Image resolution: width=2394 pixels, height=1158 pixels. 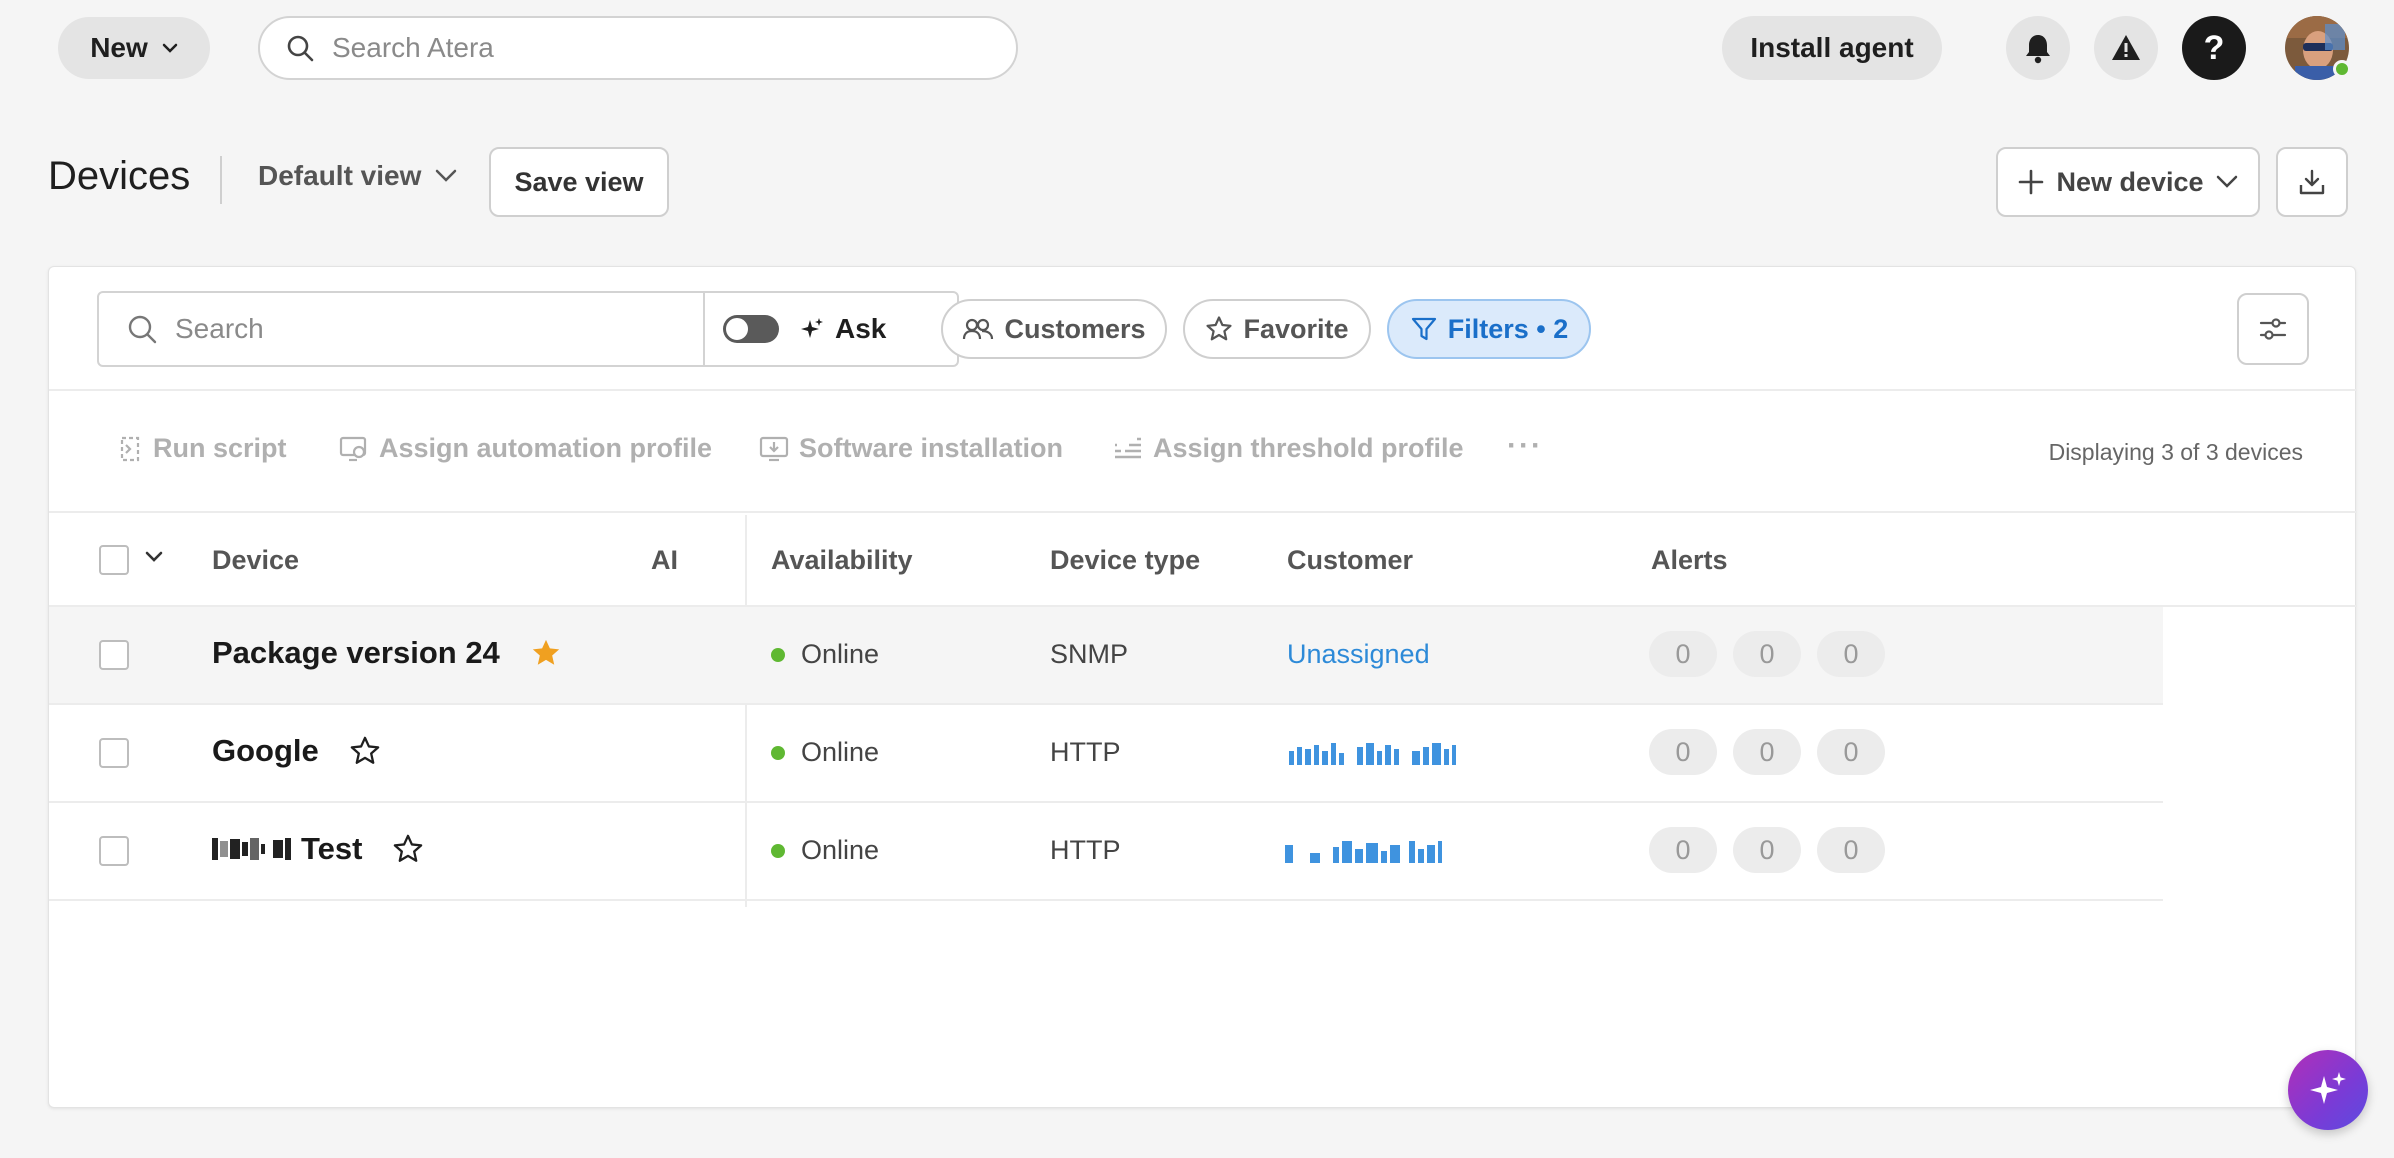 What do you see at coordinates (1350, 560) in the screenshot?
I see `column-customer: Customer` at bounding box center [1350, 560].